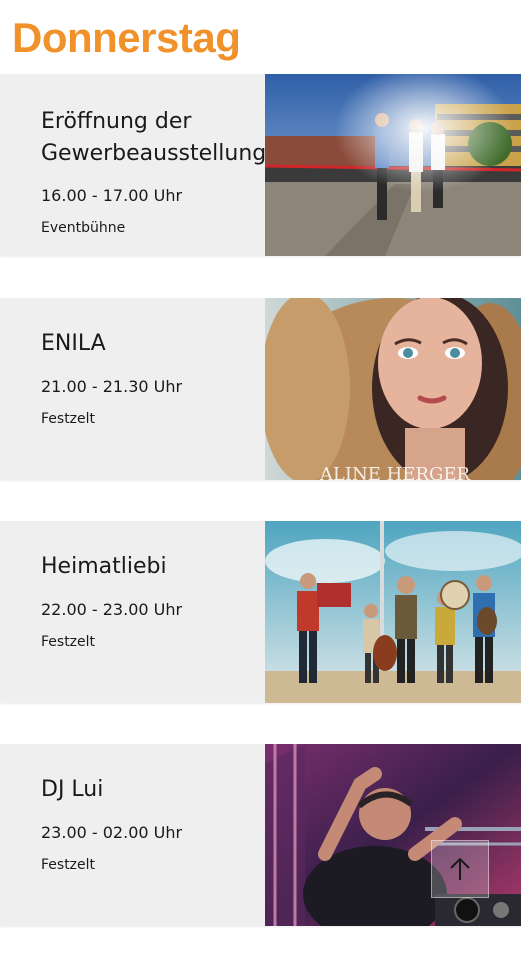 The height and width of the screenshot is (955, 521). I want to click on event-venue: Eventbühne, so click(83, 228).